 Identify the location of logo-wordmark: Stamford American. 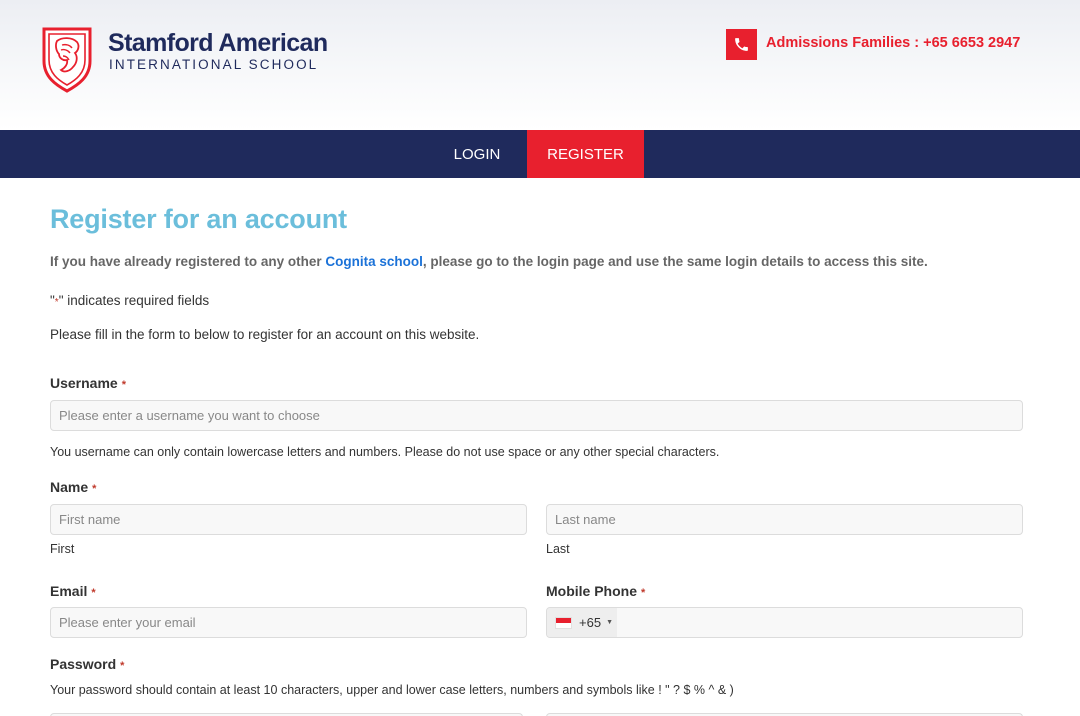
(218, 43).